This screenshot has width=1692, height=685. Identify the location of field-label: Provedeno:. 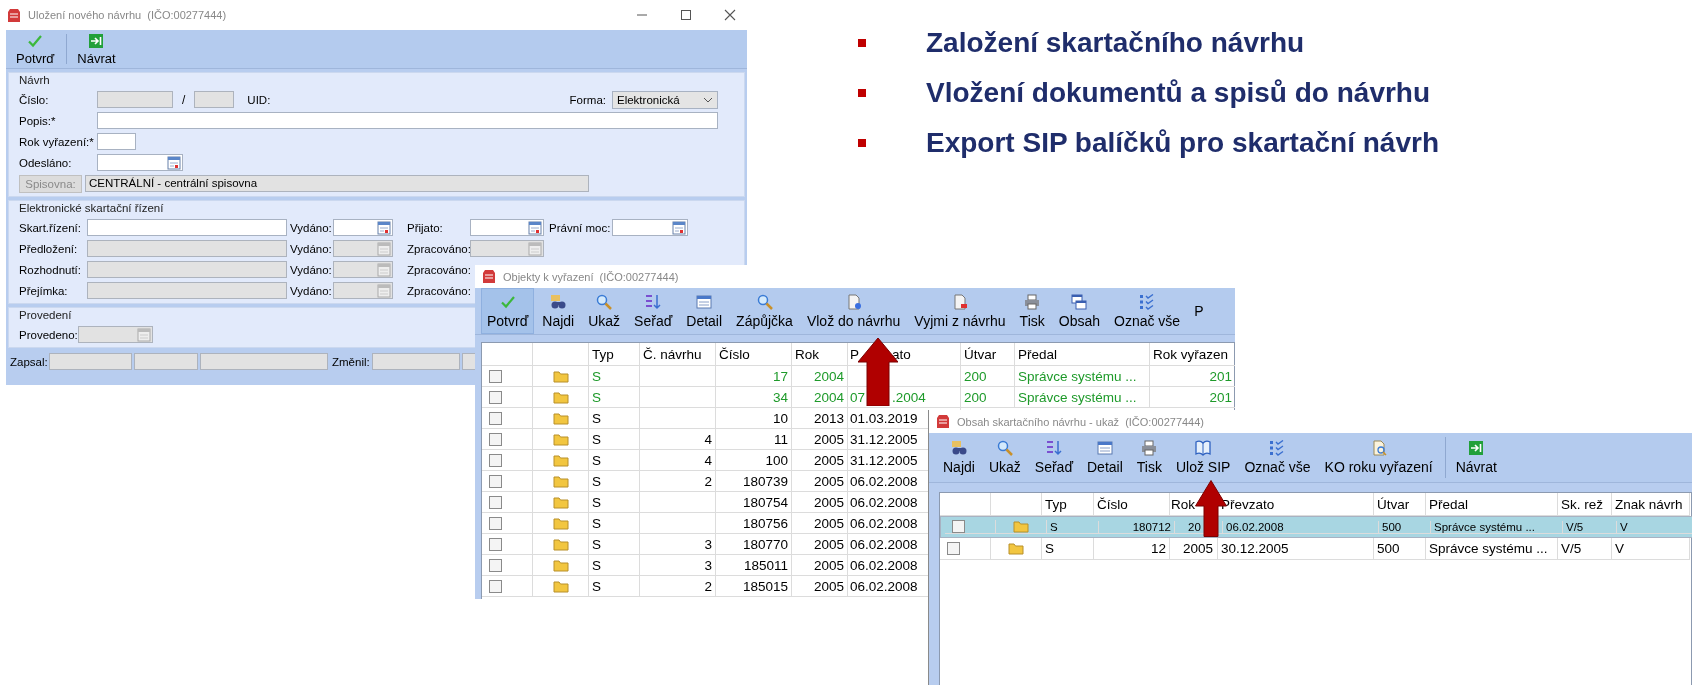
(48, 334).